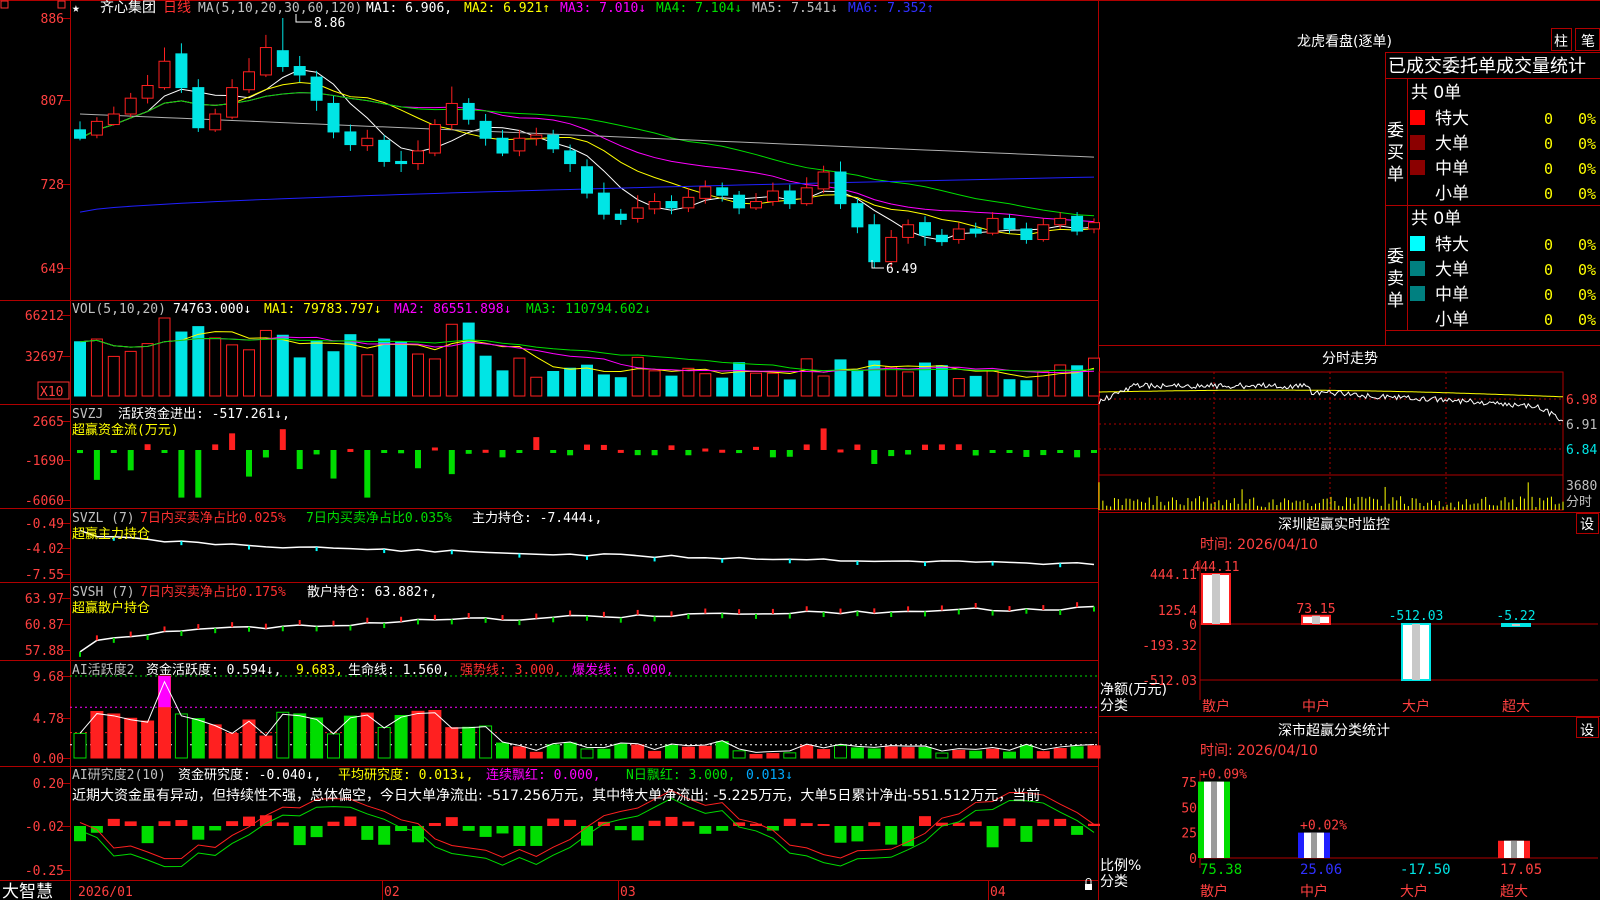 Image resolution: width=1600 pixels, height=900 pixels. Describe the element at coordinates (1416, 616) in the screenshot. I see `szjk-value: -512.03` at that location.